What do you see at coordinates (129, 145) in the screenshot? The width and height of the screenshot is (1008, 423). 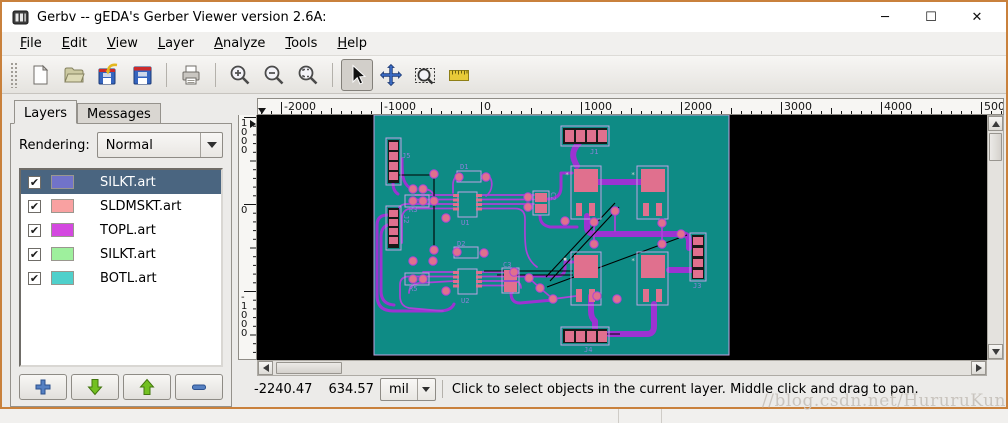 I see `rendering-value: Normal` at bounding box center [129, 145].